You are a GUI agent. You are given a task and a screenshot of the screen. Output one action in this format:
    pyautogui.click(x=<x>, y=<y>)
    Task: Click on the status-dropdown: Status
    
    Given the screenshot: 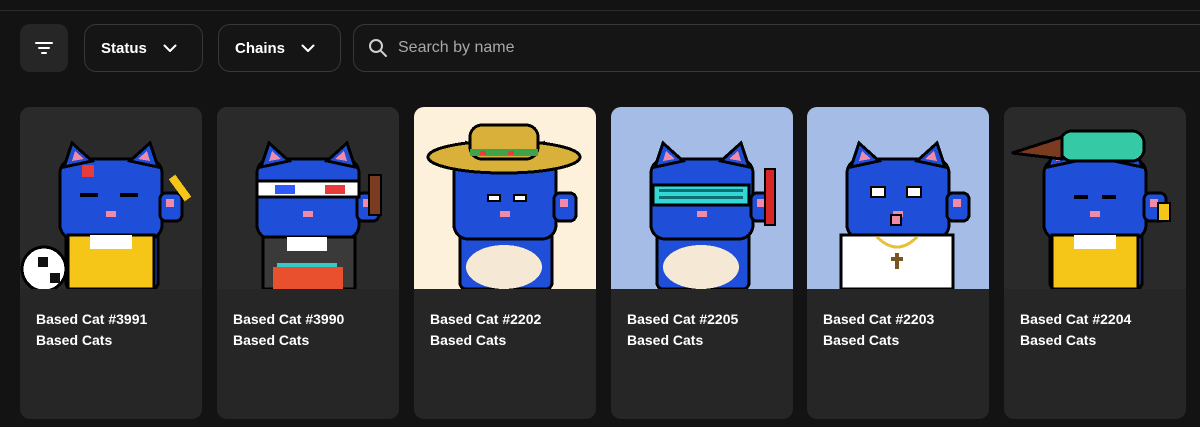 What is the action you would take?
    pyautogui.click(x=143, y=48)
    